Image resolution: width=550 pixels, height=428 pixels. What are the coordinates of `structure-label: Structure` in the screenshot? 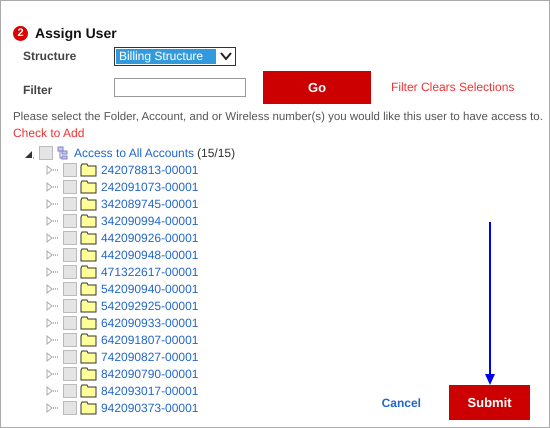 It's located at (50, 56).